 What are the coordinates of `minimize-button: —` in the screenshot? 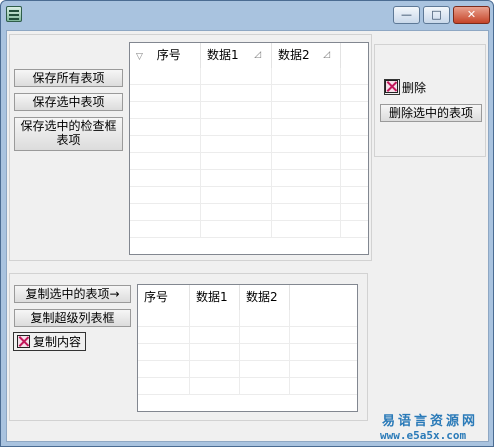 It's located at (406, 15).